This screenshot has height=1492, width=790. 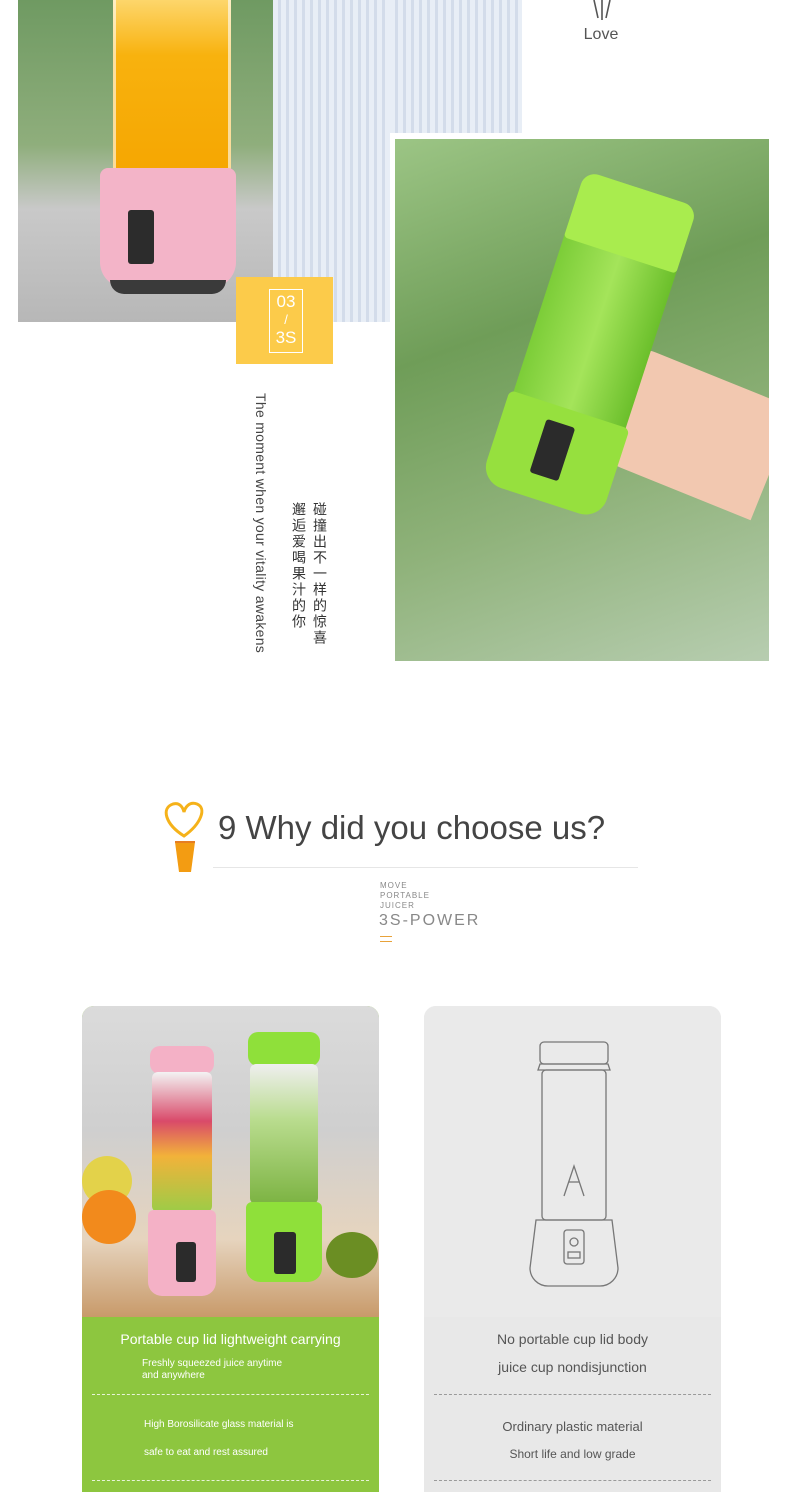 I want to click on others-point2: Short life and low grade, so click(x=572, y=1454).